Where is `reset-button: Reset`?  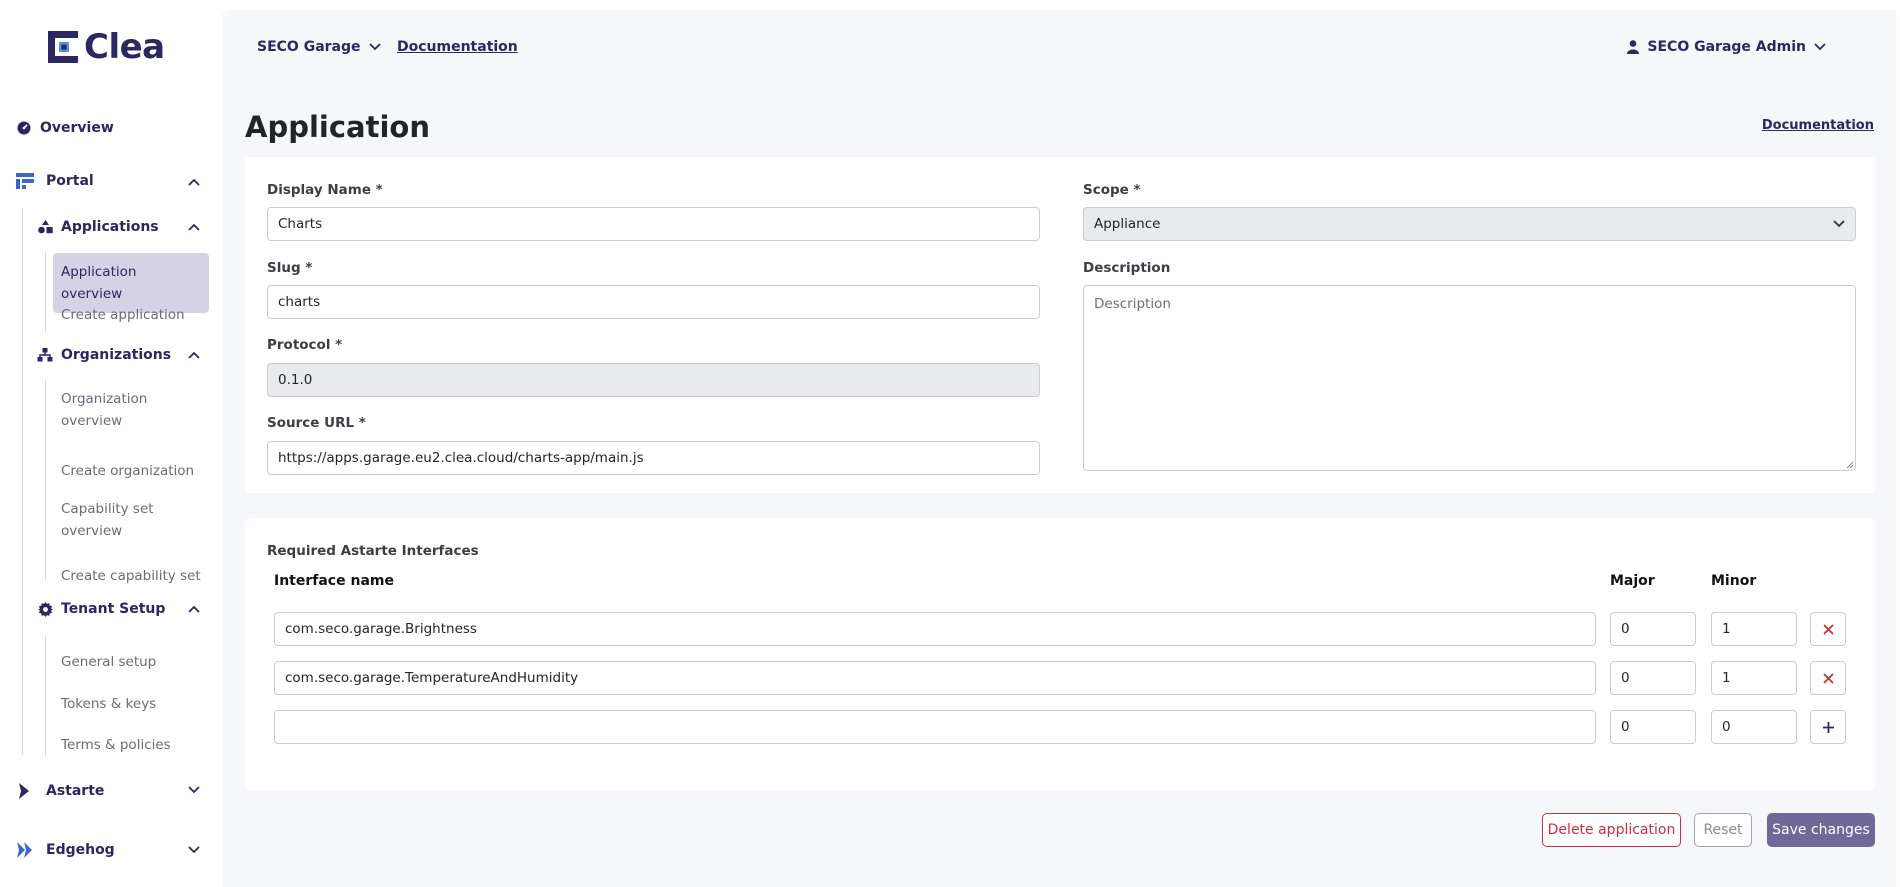
reset-button: Reset is located at coordinates (1723, 830).